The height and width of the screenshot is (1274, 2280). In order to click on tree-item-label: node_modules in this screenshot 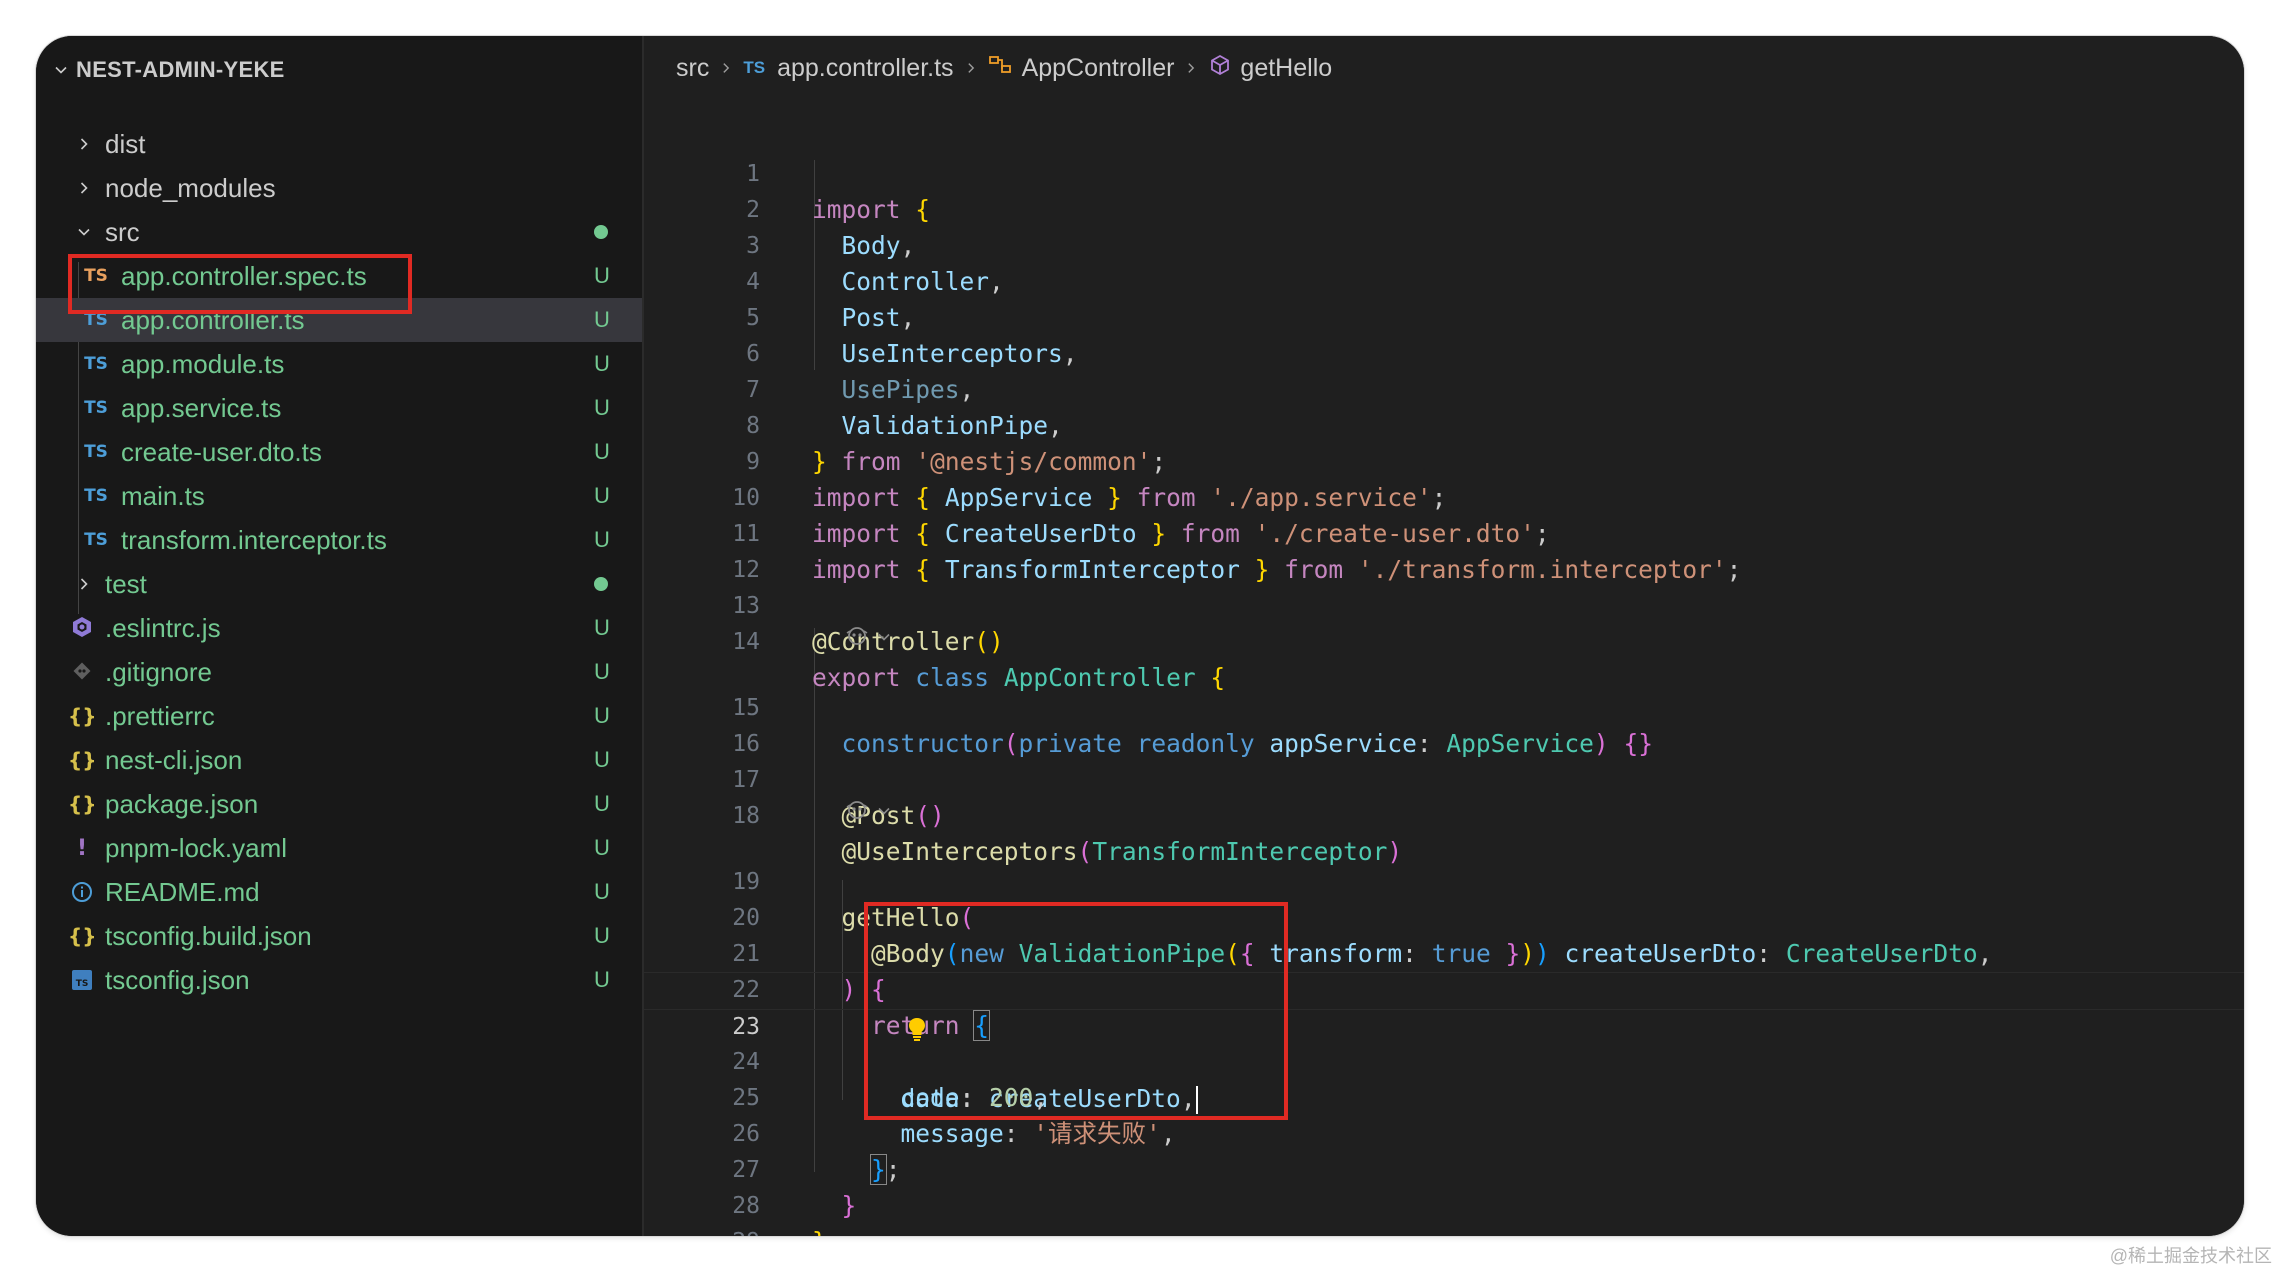, I will do `click(190, 187)`.